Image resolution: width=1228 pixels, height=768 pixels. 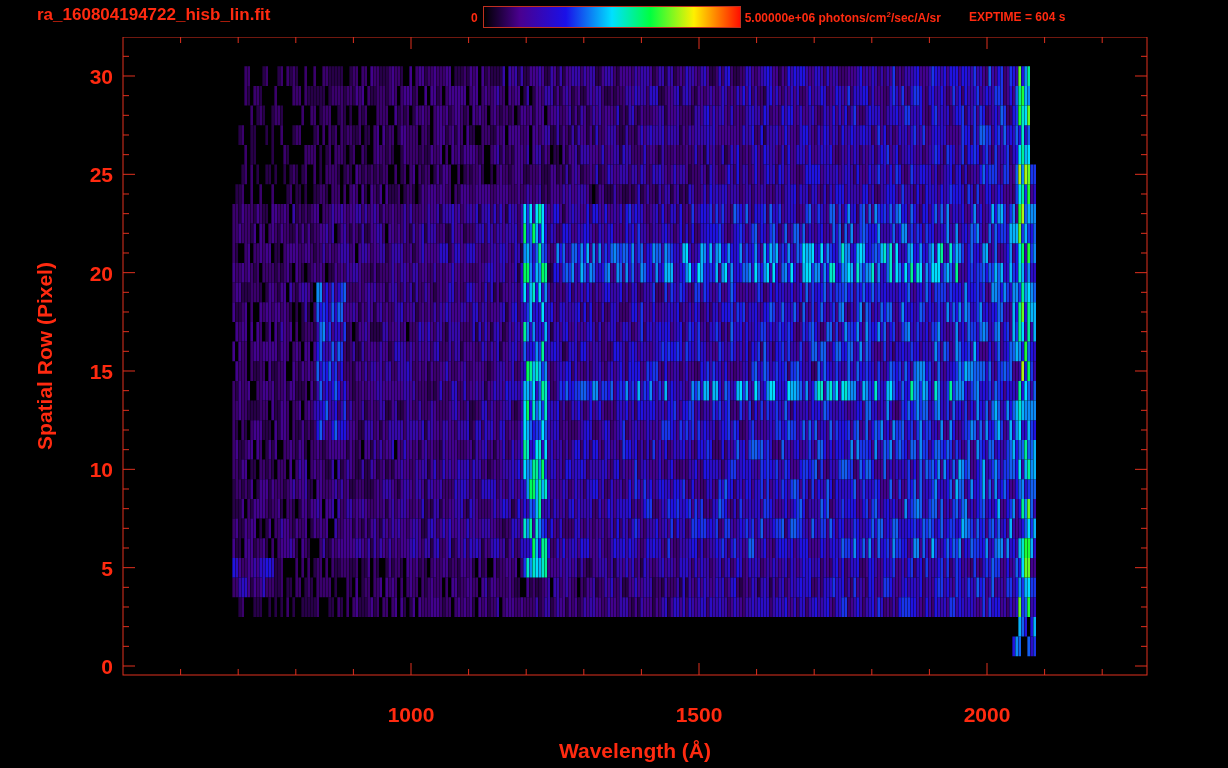 What do you see at coordinates (101, 371) in the screenshot?
I see `y-tick-label: 15` at bounding box center [101, 371].